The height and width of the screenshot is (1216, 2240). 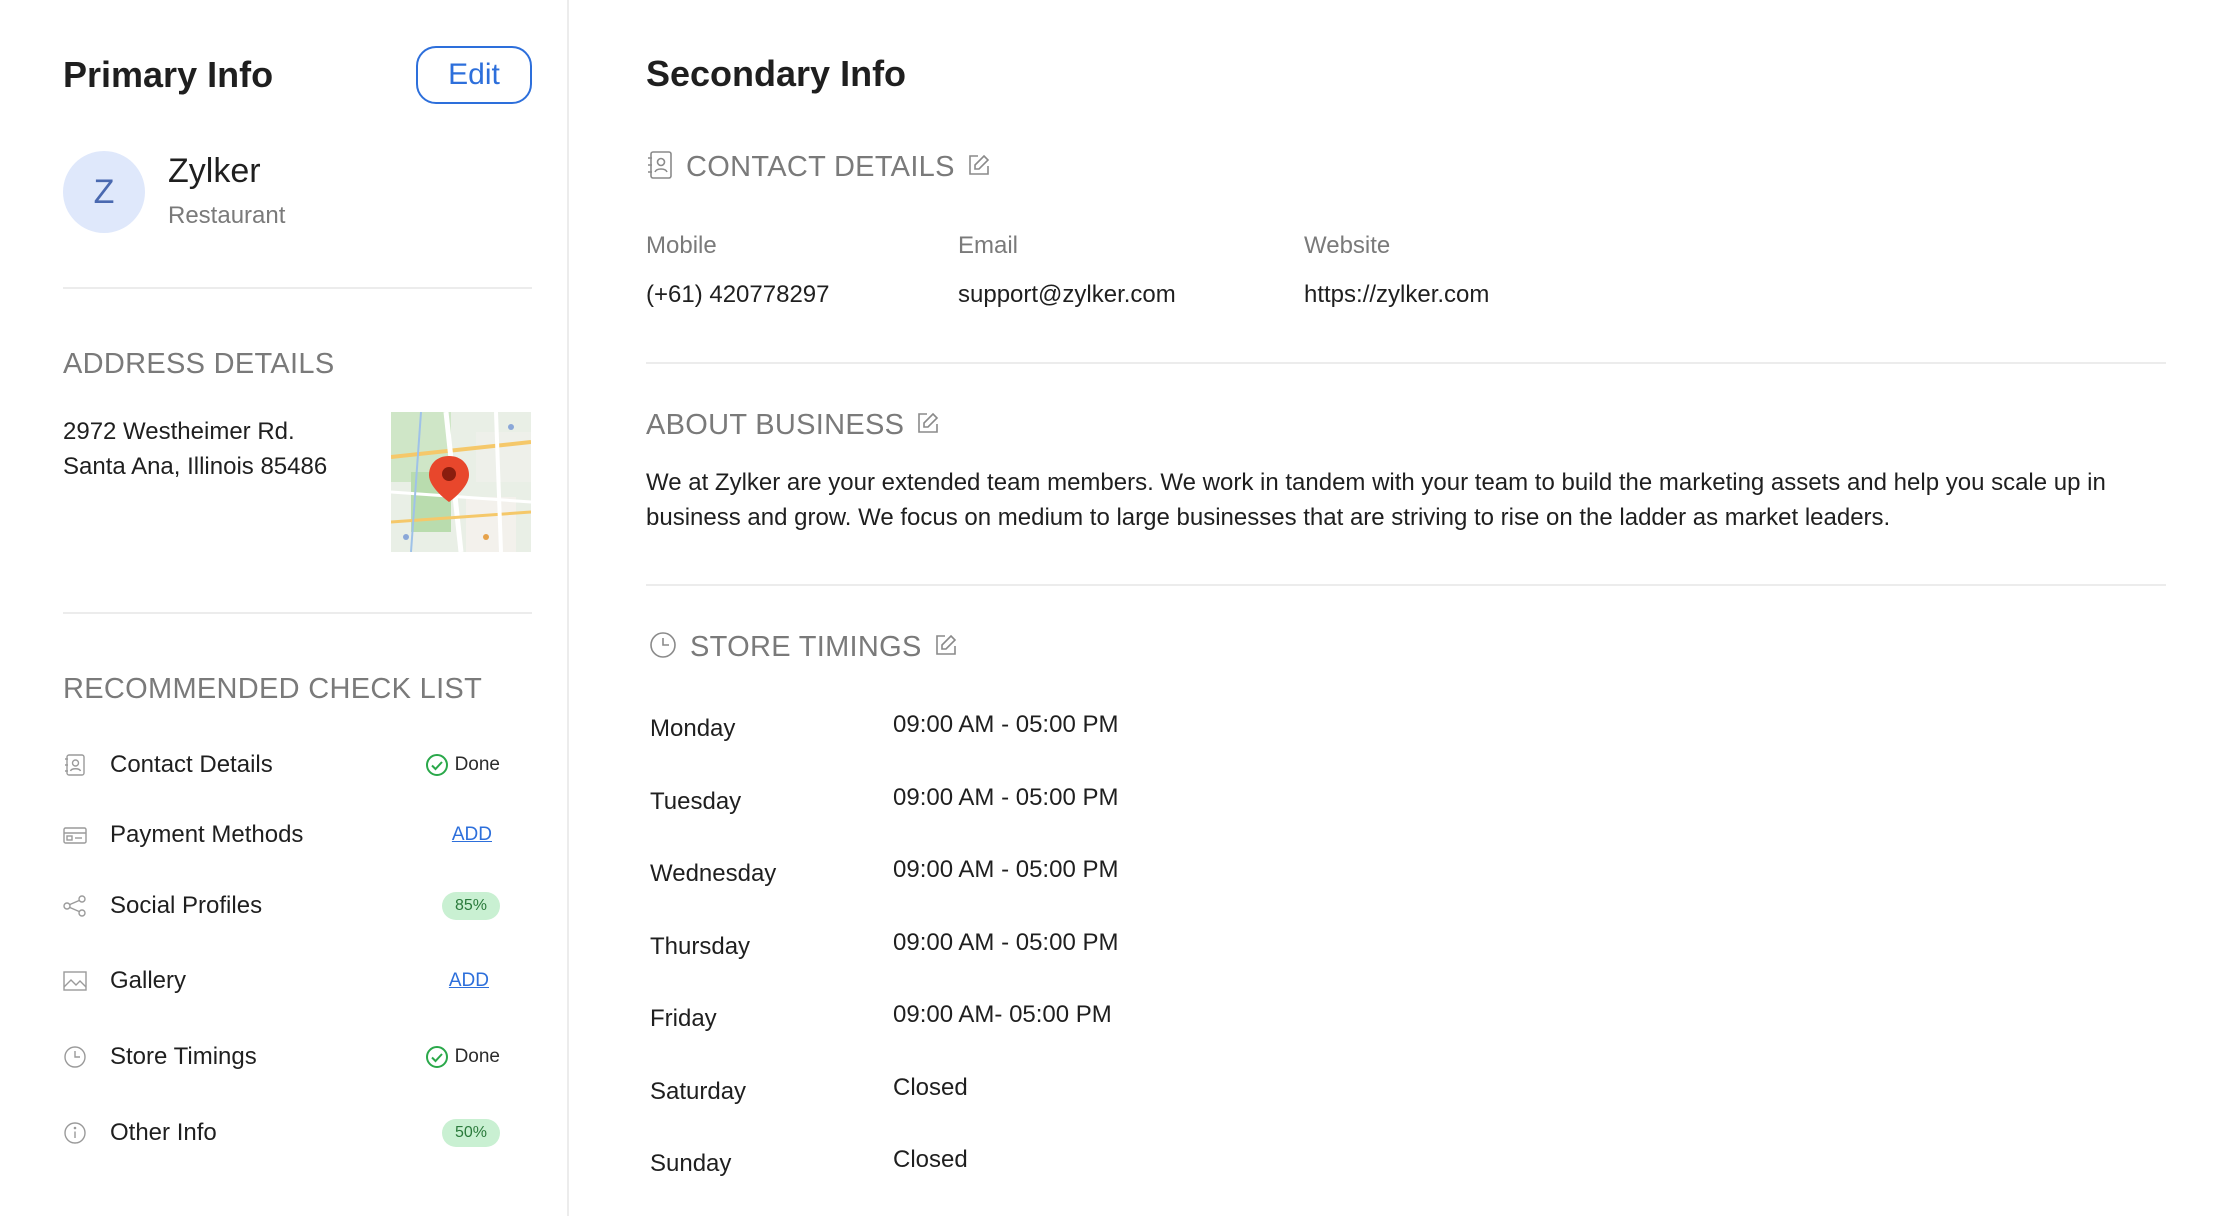 What do you see at coordinates (1396, 295) in the screenshot?
I see `website-value: https://zylker.com` at bounding box center [1396, 295].